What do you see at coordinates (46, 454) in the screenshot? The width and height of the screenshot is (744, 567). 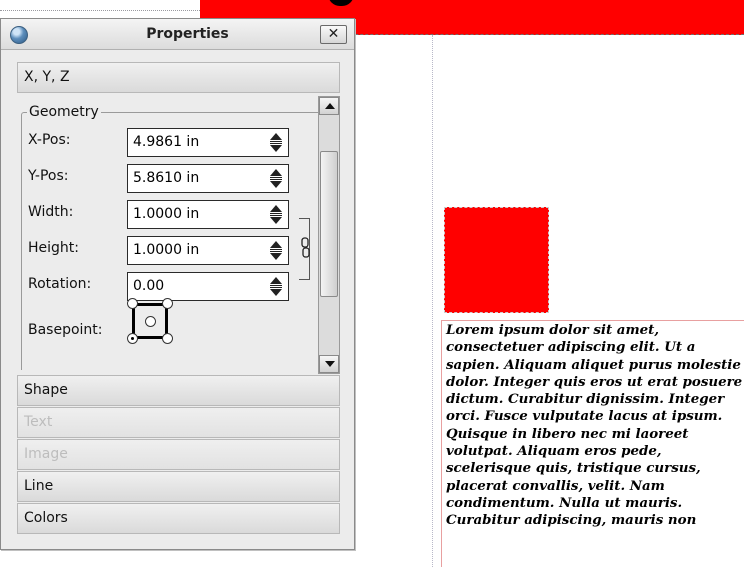 I see `section-image-label: Image` at bounding box center [46, 454].